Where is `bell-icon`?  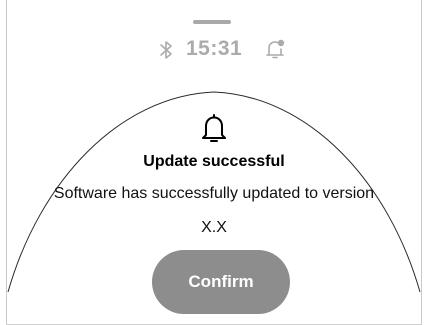 bell-icon is located at coordinates (214, 128).